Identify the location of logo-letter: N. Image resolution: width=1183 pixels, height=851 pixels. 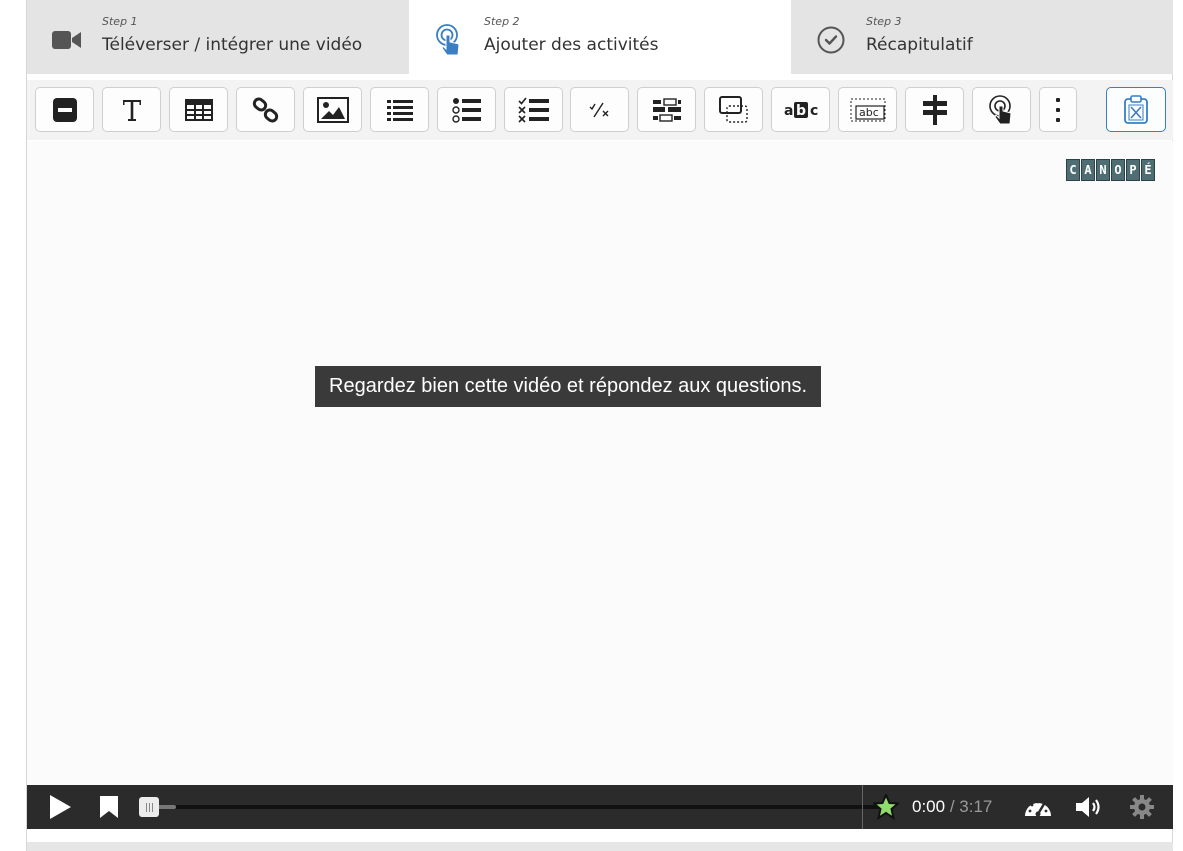
(1103, 170).